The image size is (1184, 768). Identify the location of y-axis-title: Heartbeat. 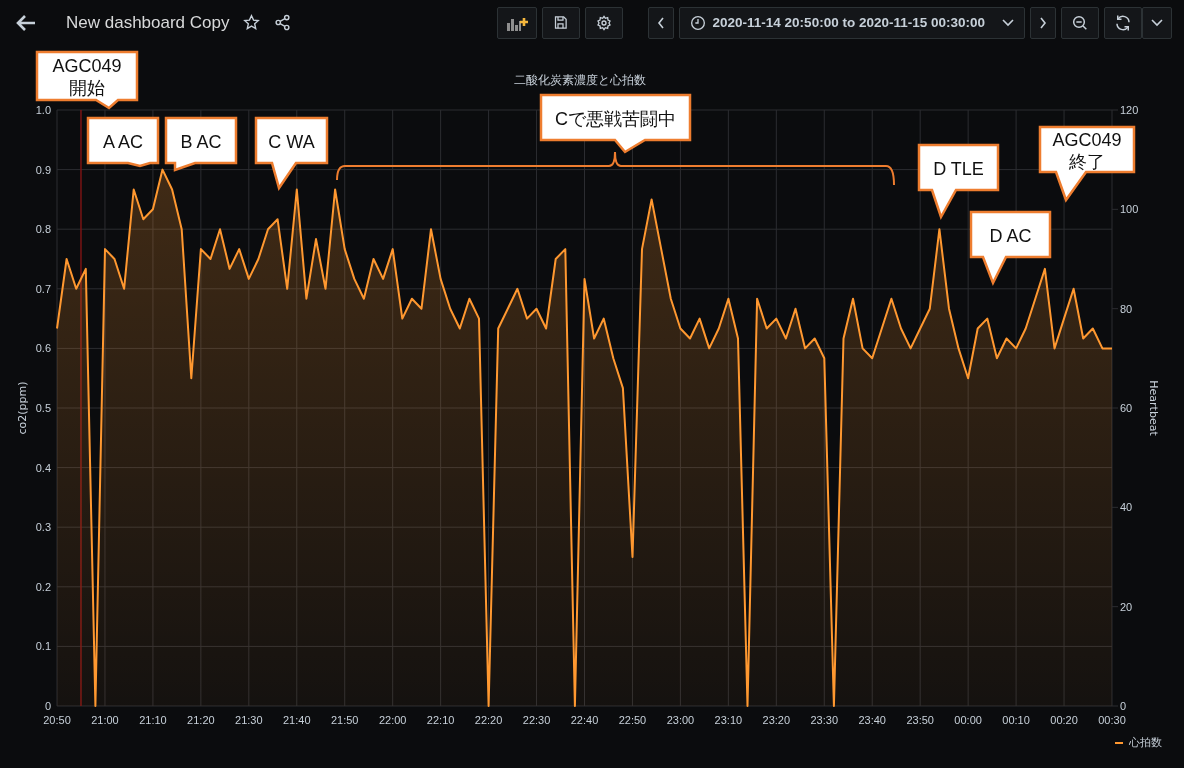
(1153, 408).